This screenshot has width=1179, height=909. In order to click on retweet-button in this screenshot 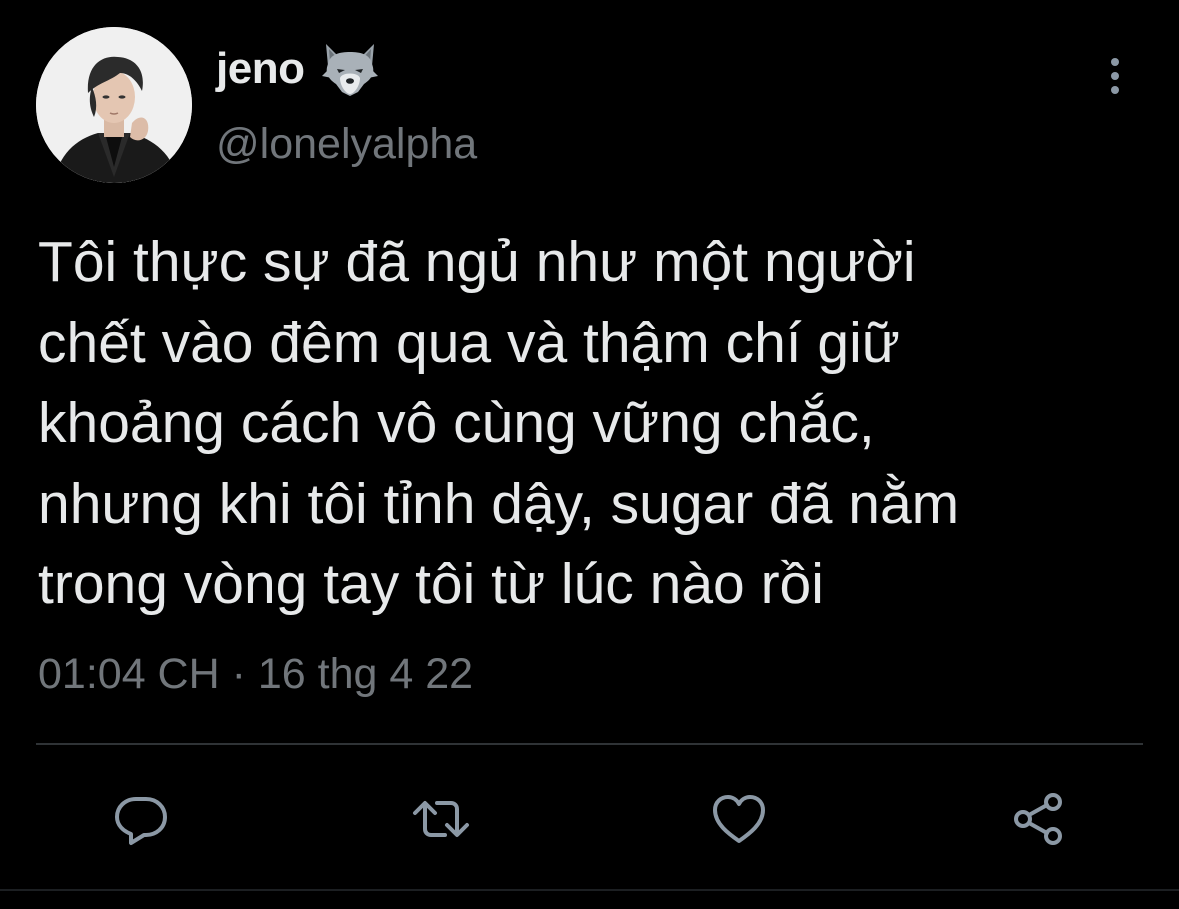, I will do `click(441, 819)`.